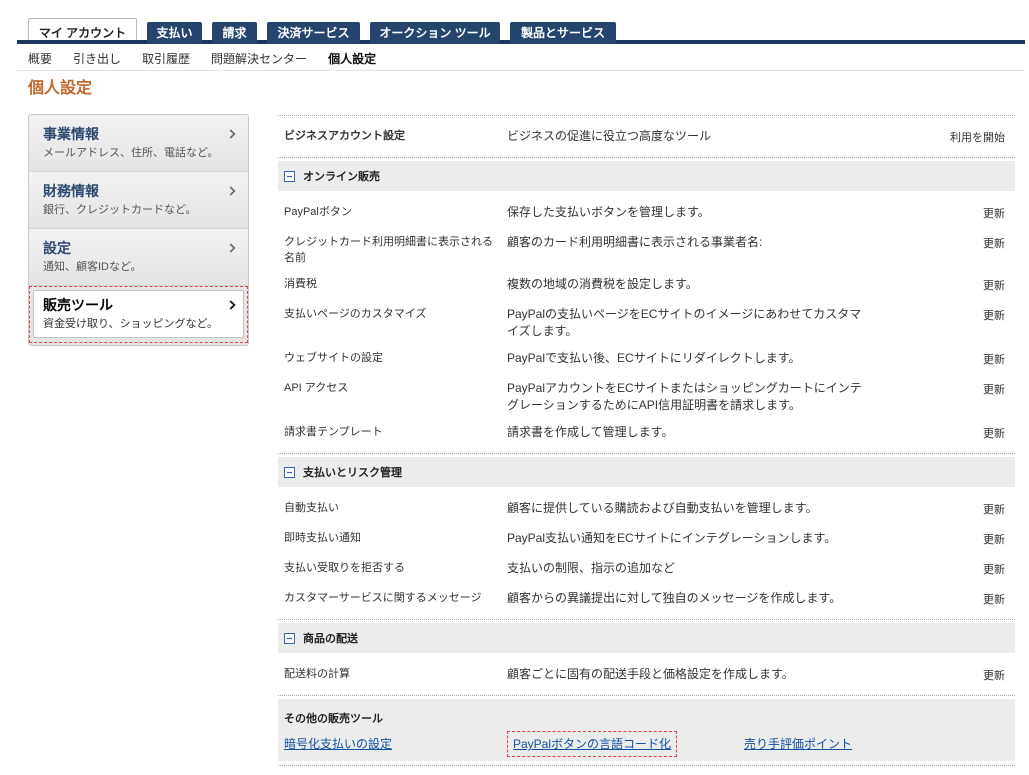  I want to click on sub-nav: 概要 引き出し 取引履歴 問題解決センター 個人設定, so click(212, 59).